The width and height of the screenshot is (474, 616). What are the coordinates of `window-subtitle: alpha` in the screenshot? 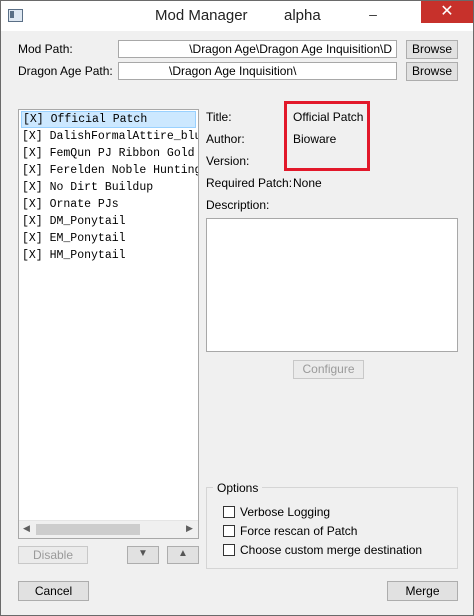 It's located at (302, 15).